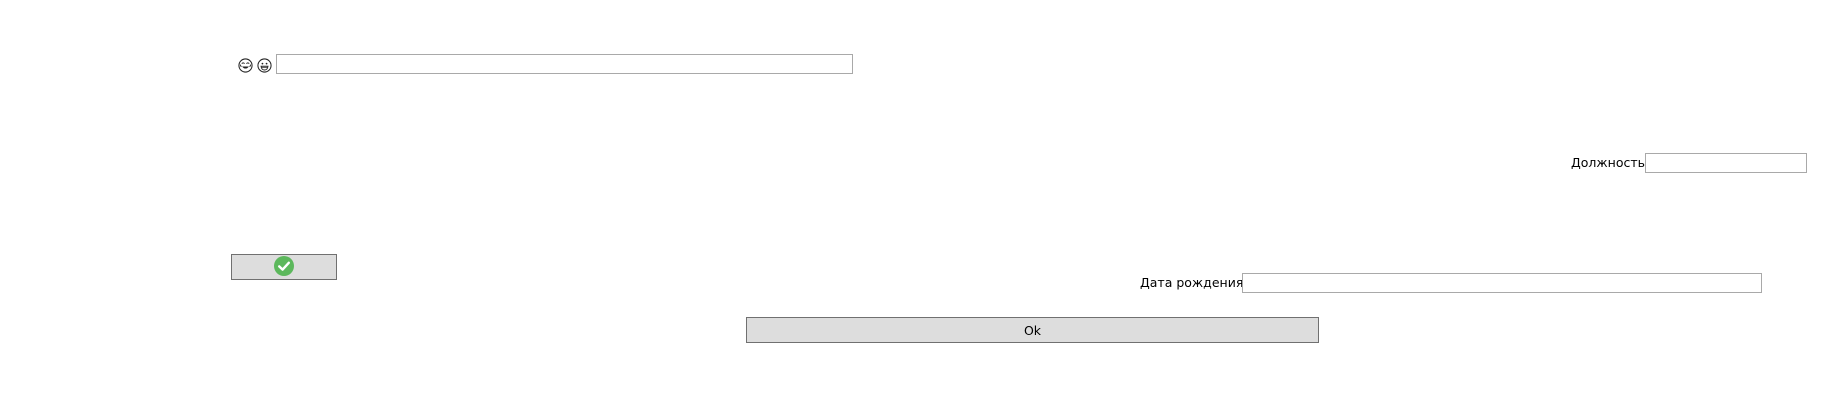 The image size is (1822, 407). I want to click on check-button, so click(284, 267).